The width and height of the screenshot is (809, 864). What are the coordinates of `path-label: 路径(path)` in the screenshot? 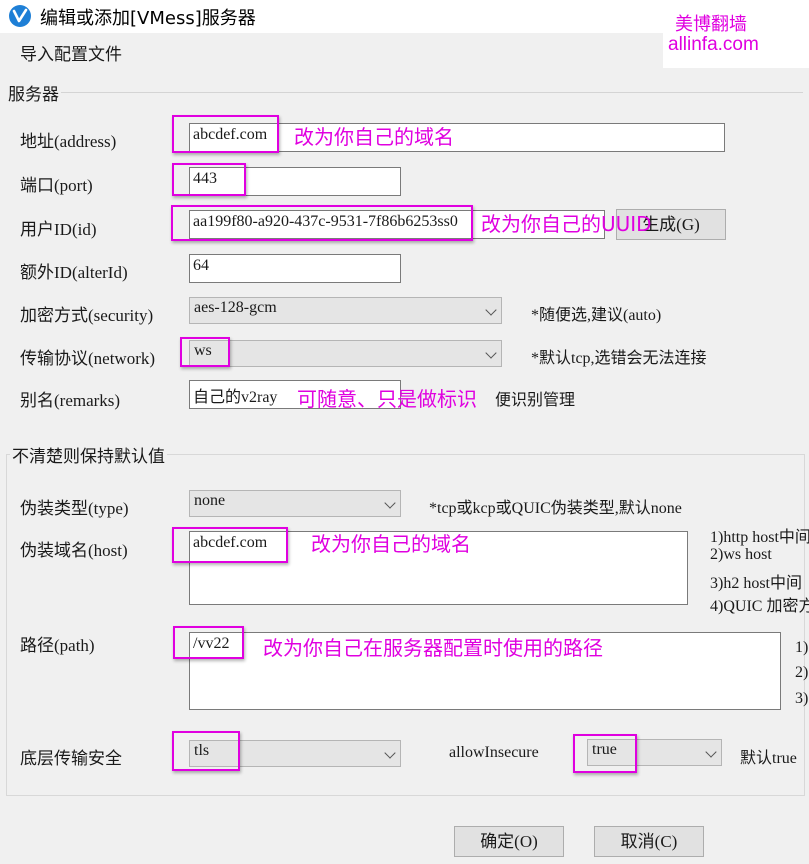 It's located at (57, 645).